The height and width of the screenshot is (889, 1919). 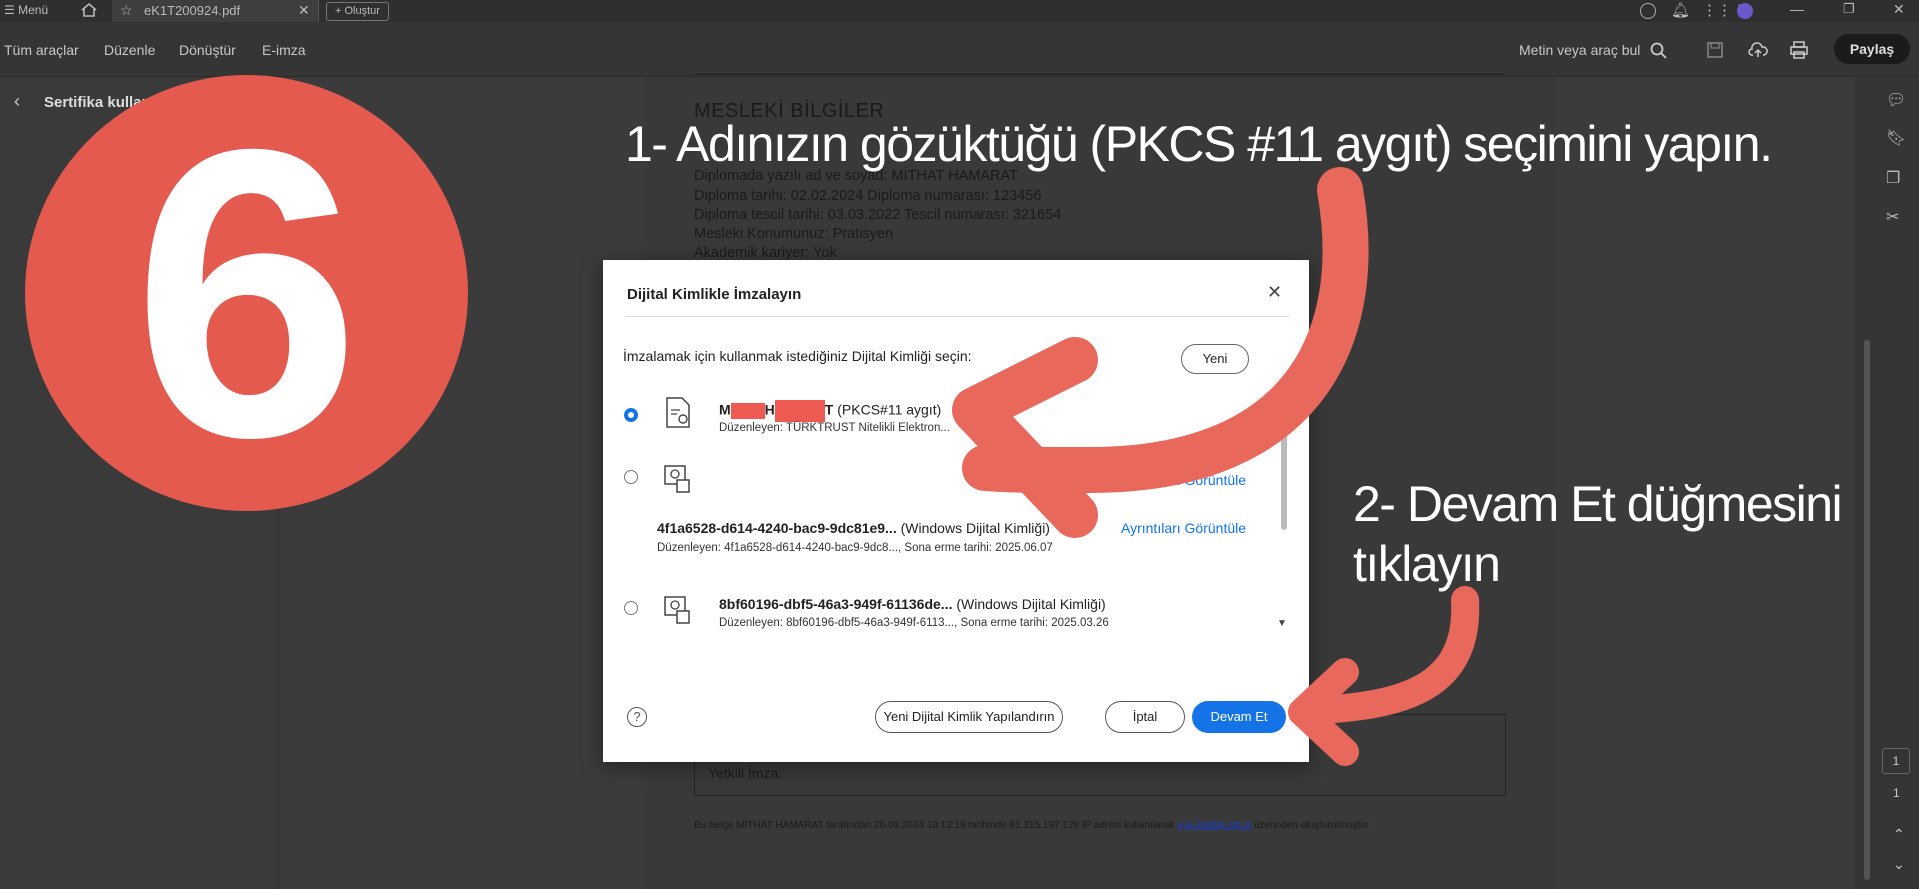 What do you see at coordinates (129, 50) in the screenshot?
I see `edit-menu: Düzenle` at bounding box center [129, 50].